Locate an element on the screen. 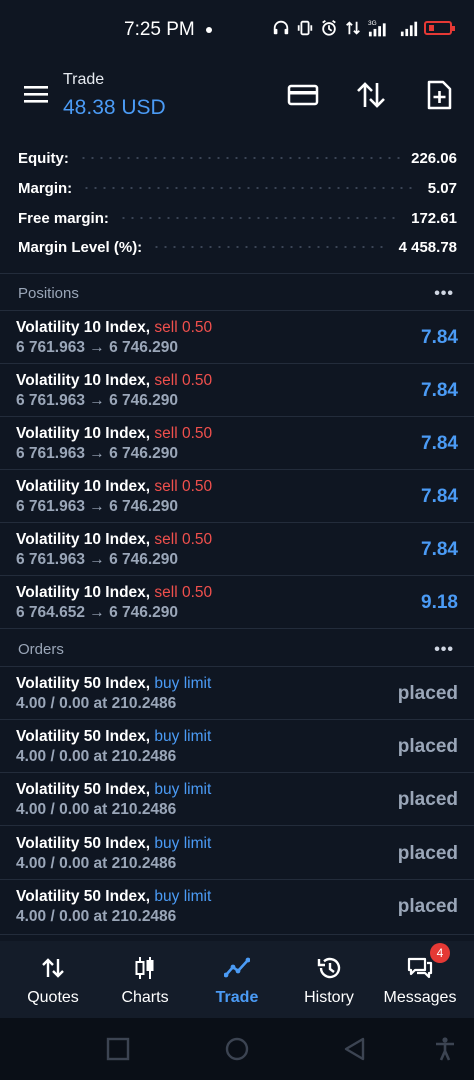 This screenshot has height=1080, width=474. home-icon is located at coordinates (237, 1049).